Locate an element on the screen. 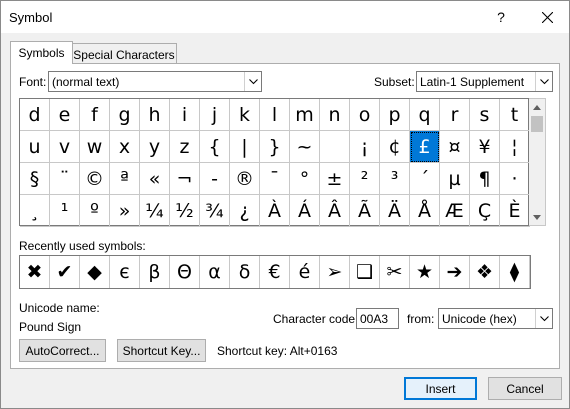  symbol-cell: p is located at coordinates (395, 115).